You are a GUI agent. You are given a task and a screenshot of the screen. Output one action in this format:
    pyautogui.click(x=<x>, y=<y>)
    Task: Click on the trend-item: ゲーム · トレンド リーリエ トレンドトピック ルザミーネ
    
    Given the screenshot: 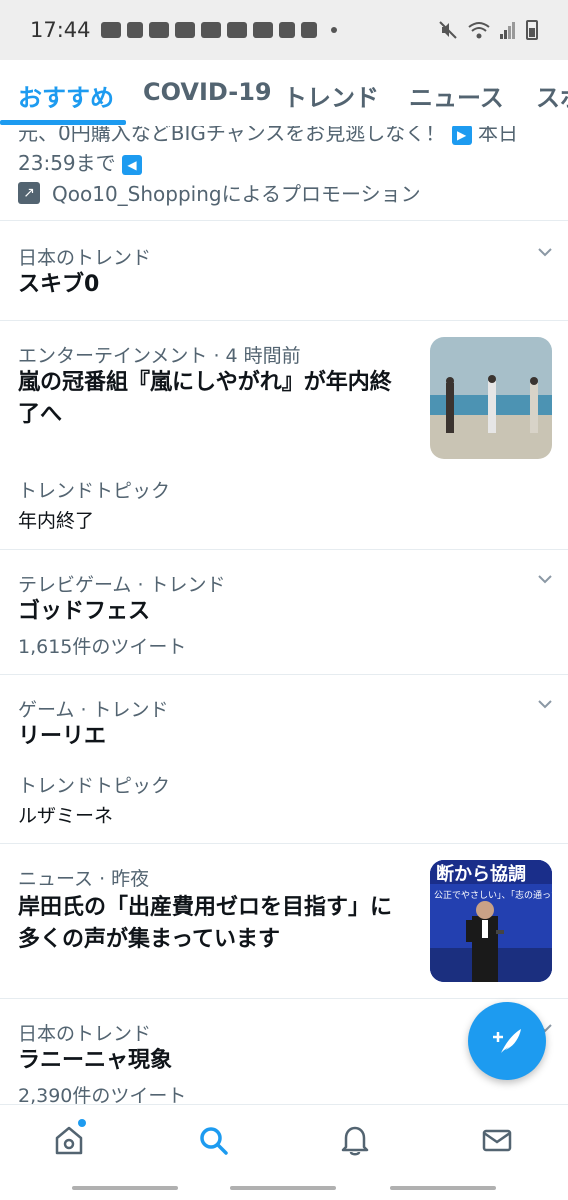 What is the action you would take?
    pyautogui.click(x=284, y=759)
    